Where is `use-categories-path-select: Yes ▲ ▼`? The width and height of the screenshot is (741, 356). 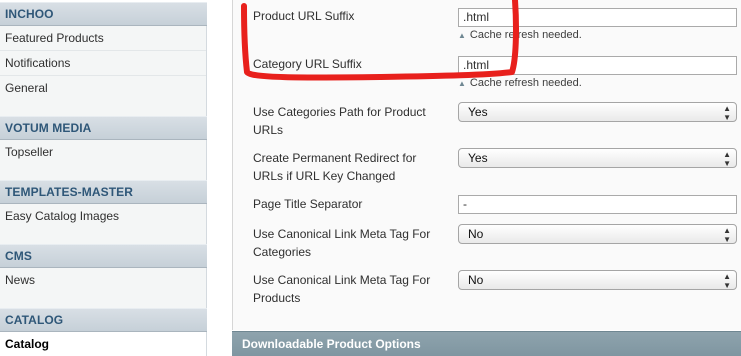 use-categories-path-select: Yes ▲ ▼ is located at coordinates (597, 112).